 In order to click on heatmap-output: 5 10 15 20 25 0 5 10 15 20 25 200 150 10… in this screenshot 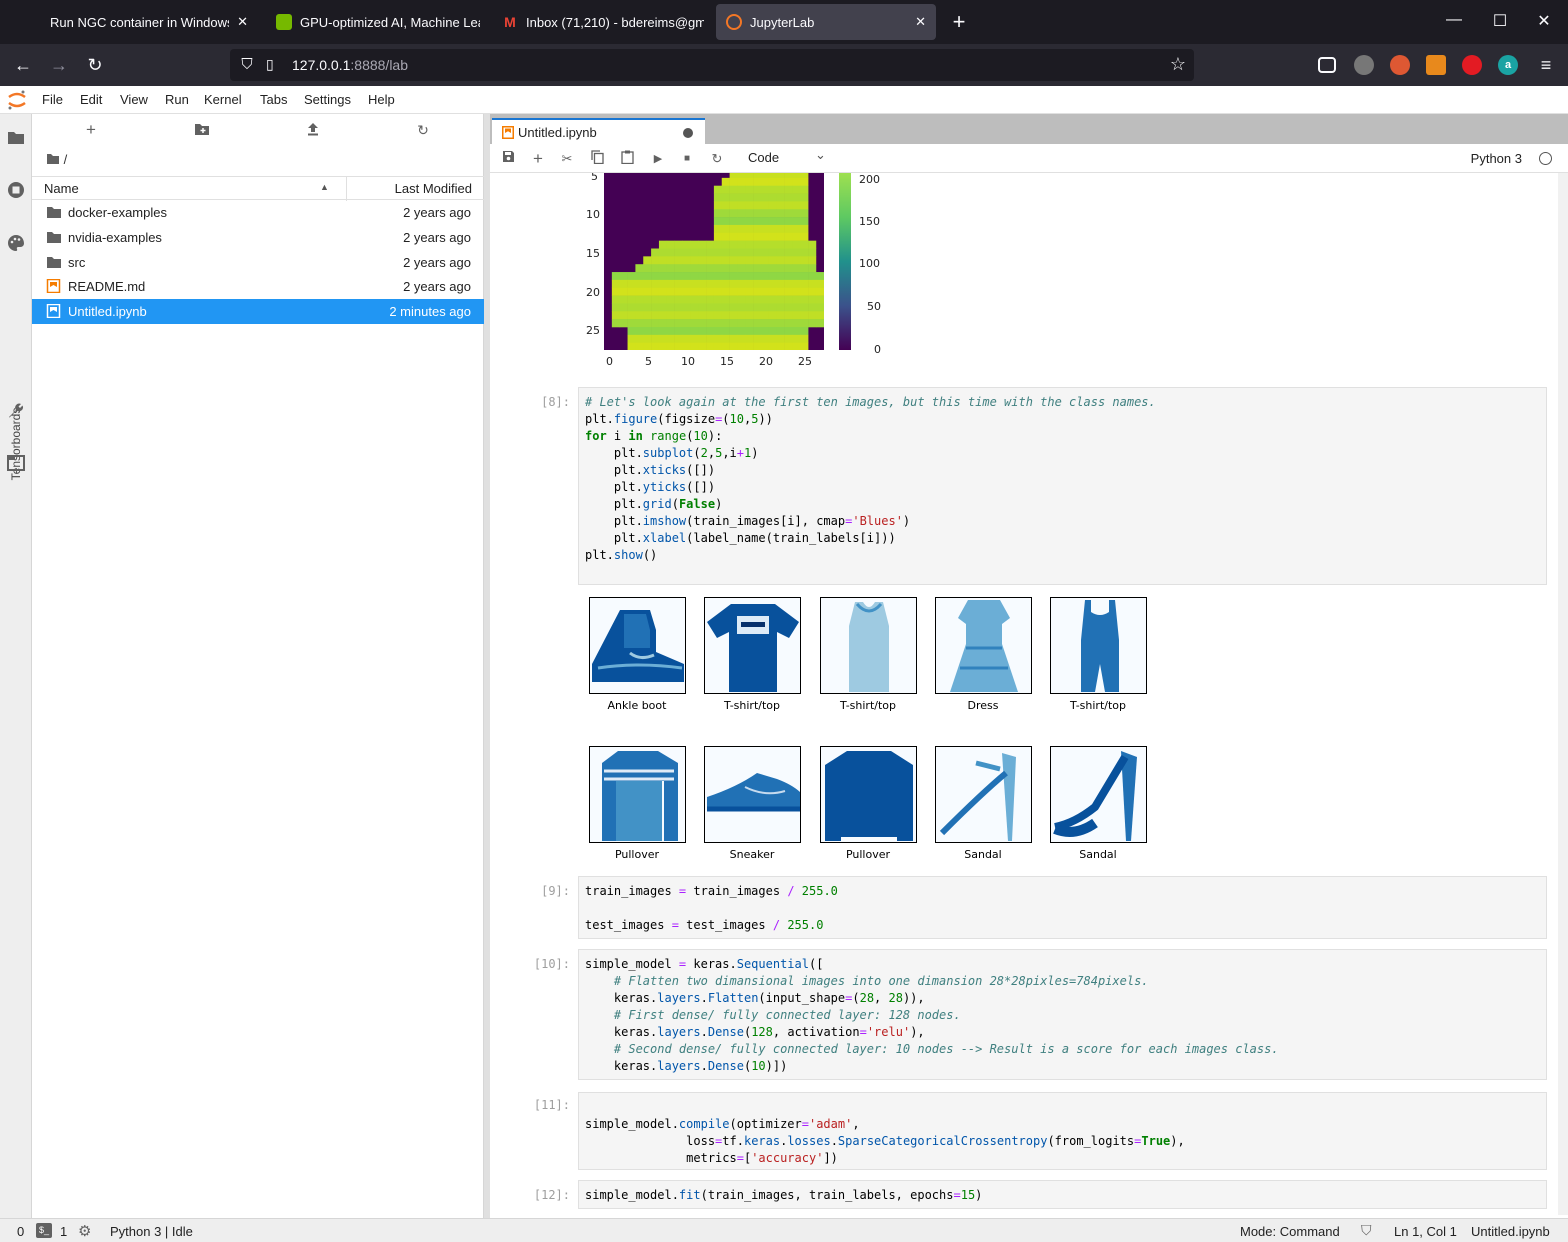, I will do `click(690, 273)`.